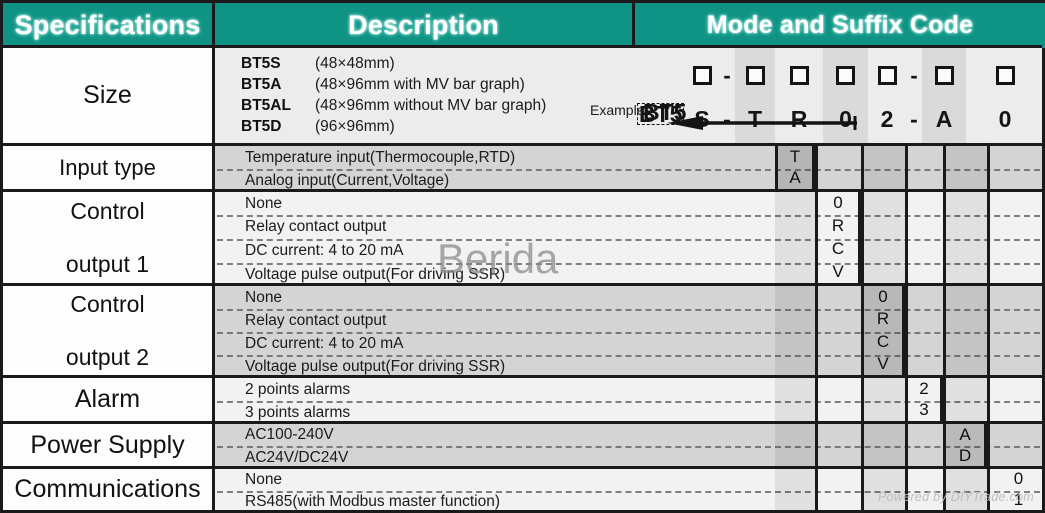  I want to click on spec-text: Alarm, so click(107, 399).